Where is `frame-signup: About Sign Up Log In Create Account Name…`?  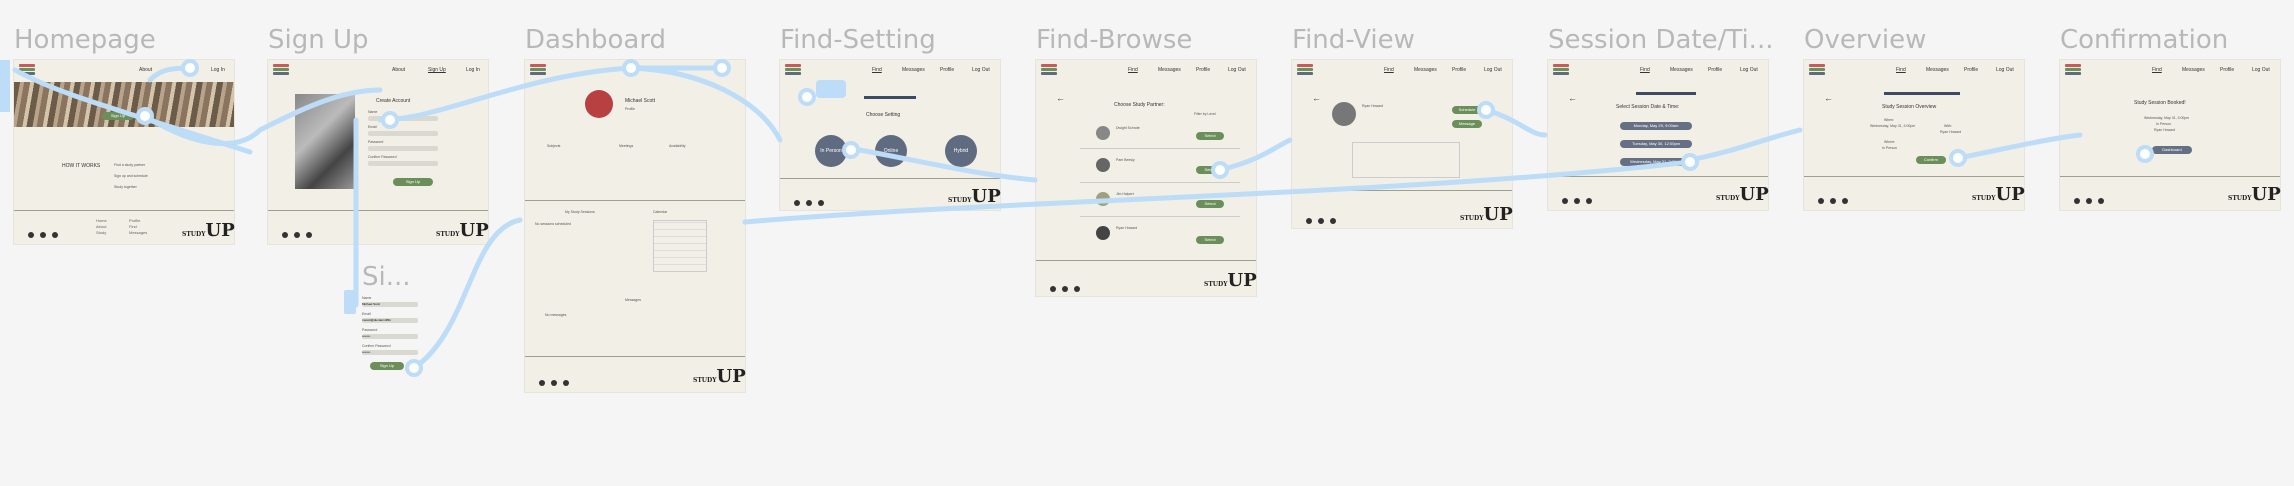 frame-signup: About Sign Up Log In Create Account Name… is located at coordinates (378, 152).